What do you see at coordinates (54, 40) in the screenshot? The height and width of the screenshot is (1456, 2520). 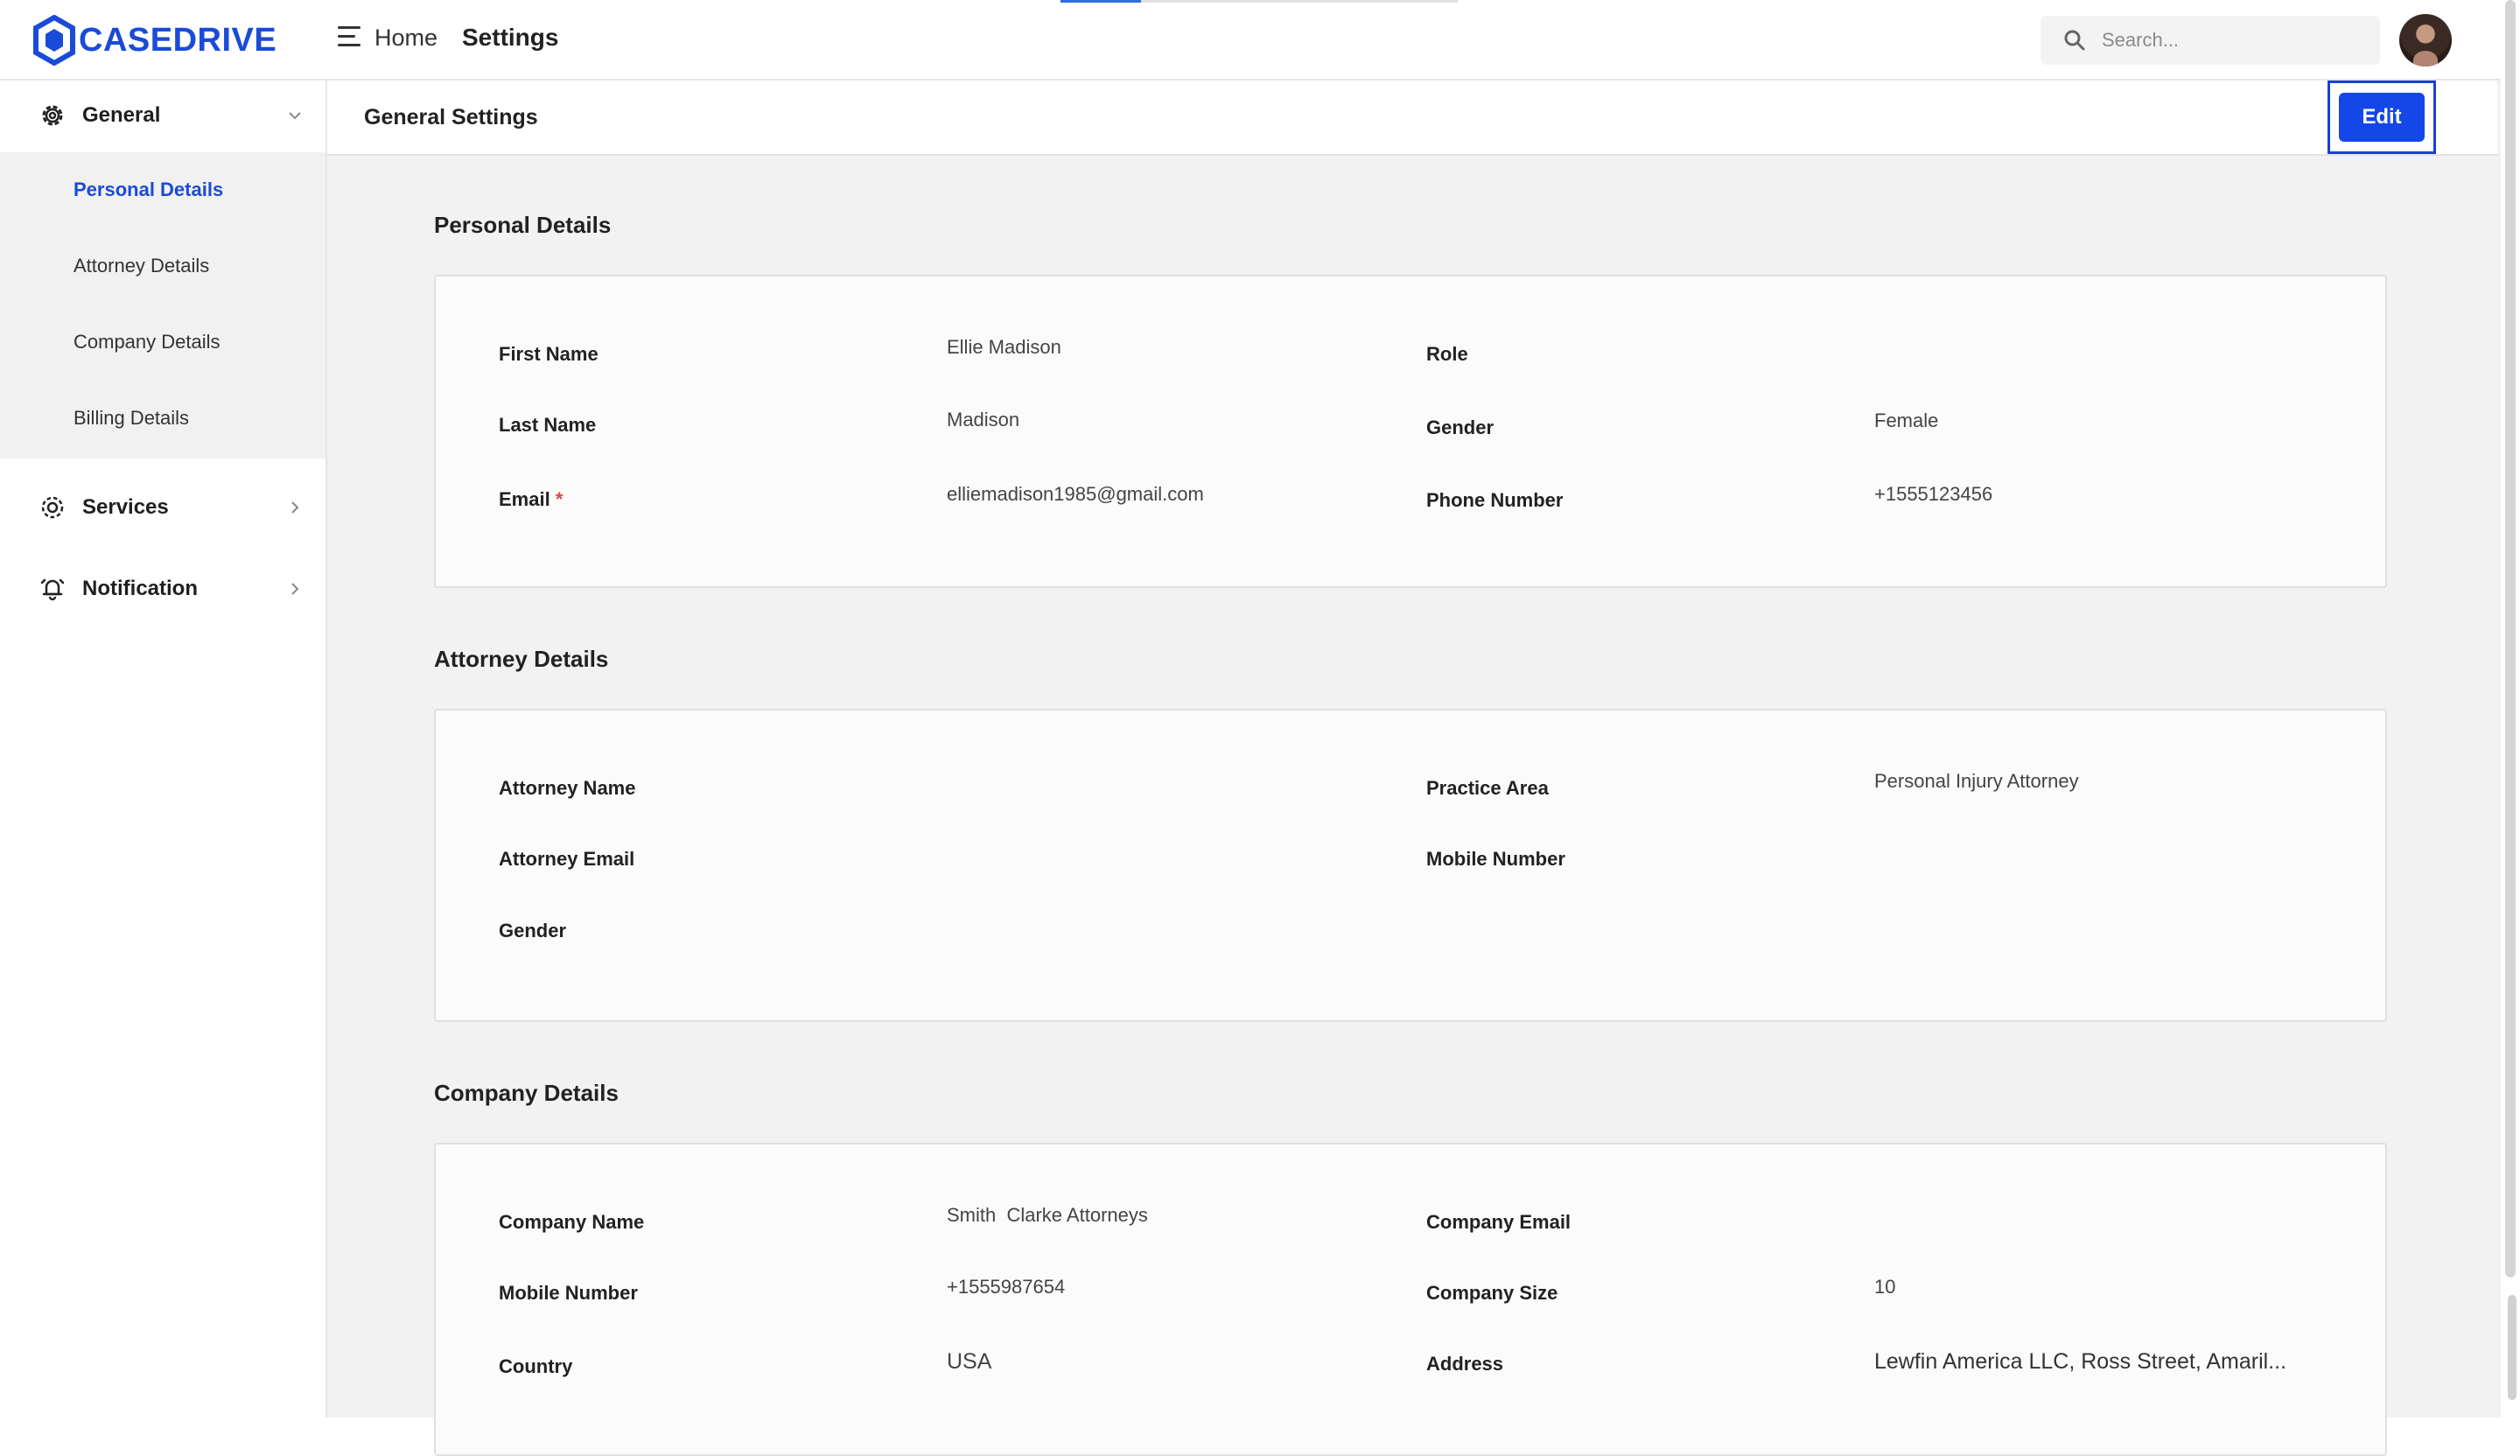 I see `logo-icon` at bounding box center [54, 40].